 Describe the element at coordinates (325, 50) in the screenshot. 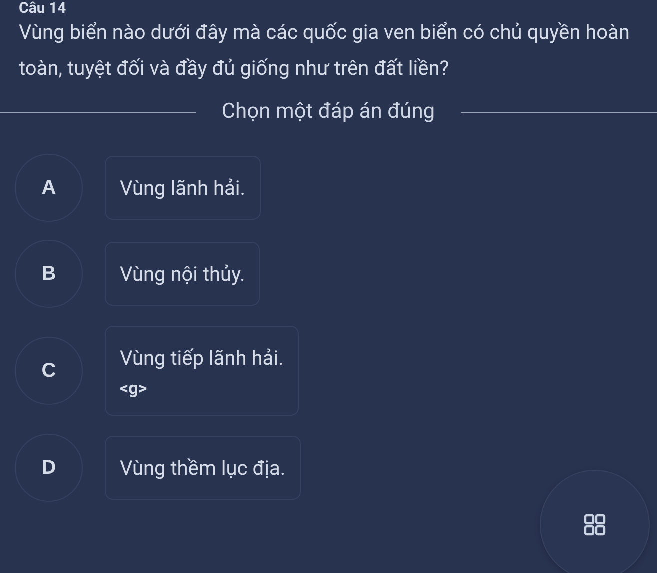

I see `question-text: Vùng biển nào dưới đây mà các quốc gia ven biển có chủ quyền hoàn toàn, tuyệt đối và đầy đủ giống như trên đất liền?` at that location.